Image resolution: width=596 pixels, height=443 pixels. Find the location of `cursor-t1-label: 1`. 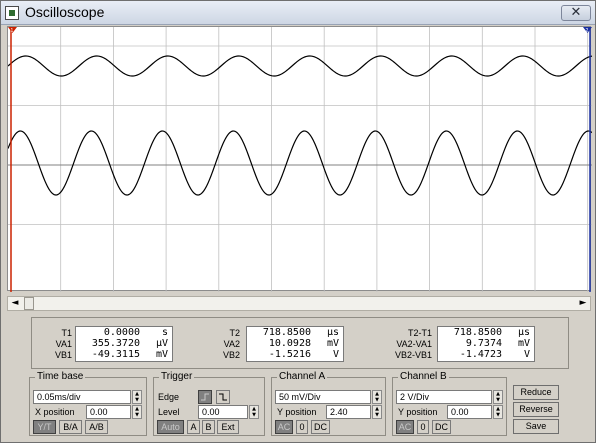

cursor-t1-label: 1 is located at coordinates (12, 31).